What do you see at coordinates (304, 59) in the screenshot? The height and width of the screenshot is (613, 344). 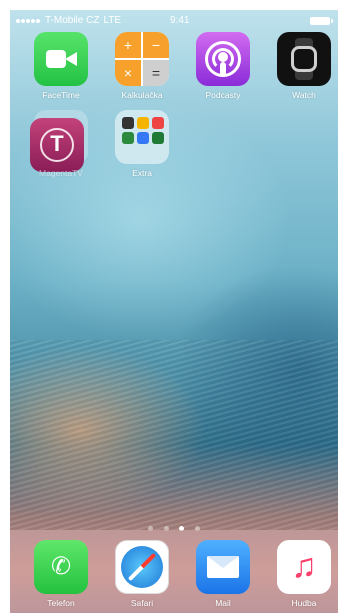 I see `watch-icon` at bounding box center [304, 59].